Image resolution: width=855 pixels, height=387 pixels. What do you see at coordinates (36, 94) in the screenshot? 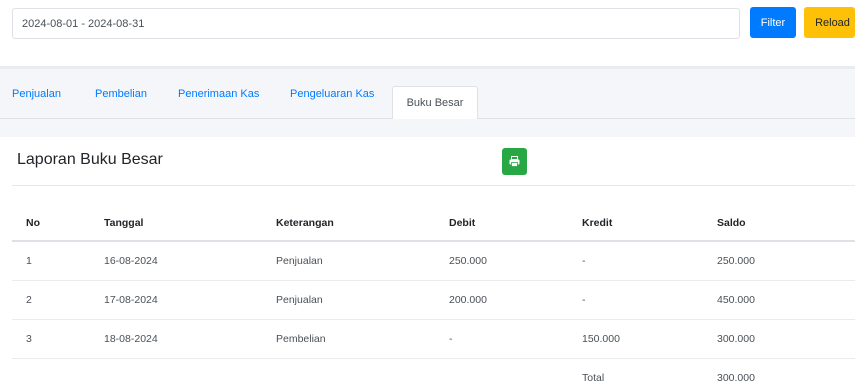
I see `tab-penjualan: Penjualan` at bounding box center [36, 94].